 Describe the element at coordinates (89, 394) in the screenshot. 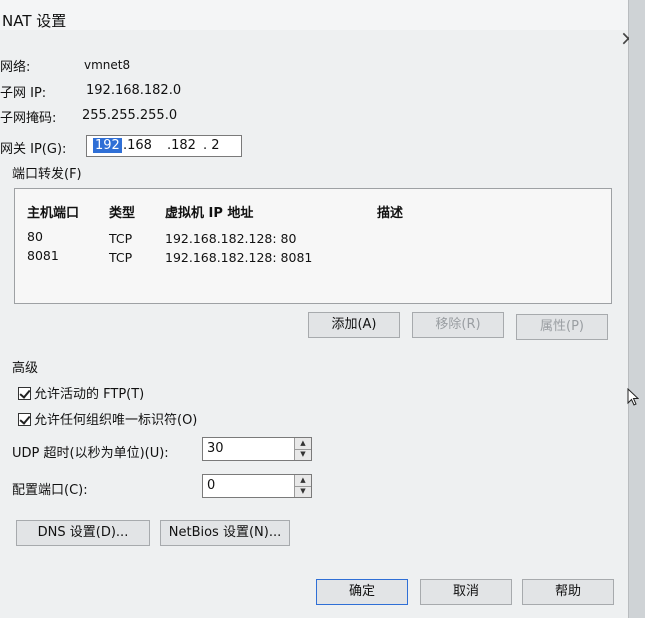

I see `allow-active-ftp-label: 允许活动的 FTP(T)` at that location.